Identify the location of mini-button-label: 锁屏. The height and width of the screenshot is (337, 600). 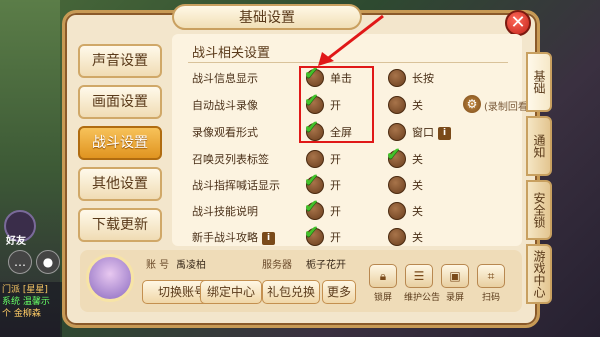
(382, 298).